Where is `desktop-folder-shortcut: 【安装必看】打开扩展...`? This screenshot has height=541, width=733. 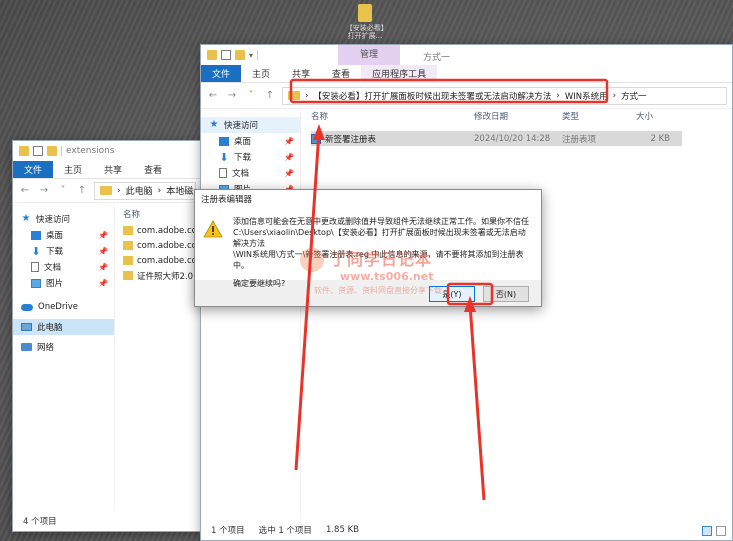
desktop-folder-shortcut: 【安装必看】打开扩展... is located at coordinates (365, 22).